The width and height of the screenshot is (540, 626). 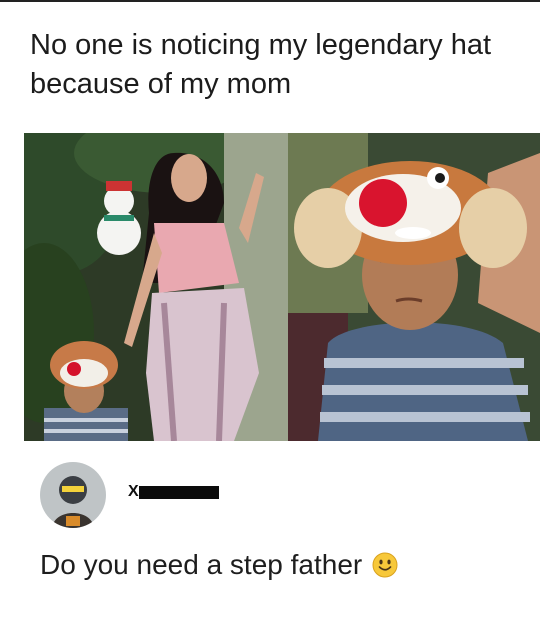 What do you see at coordinates (133, 491) in the screenshot?
I see `username-text: X` at bounding box center [133, 491].